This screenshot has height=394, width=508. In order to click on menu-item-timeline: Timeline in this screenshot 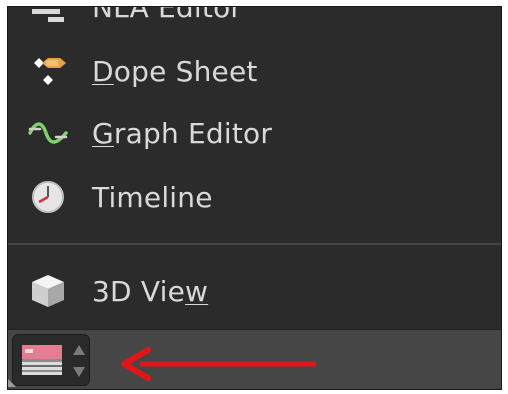, I will do `click(254, 197)`.